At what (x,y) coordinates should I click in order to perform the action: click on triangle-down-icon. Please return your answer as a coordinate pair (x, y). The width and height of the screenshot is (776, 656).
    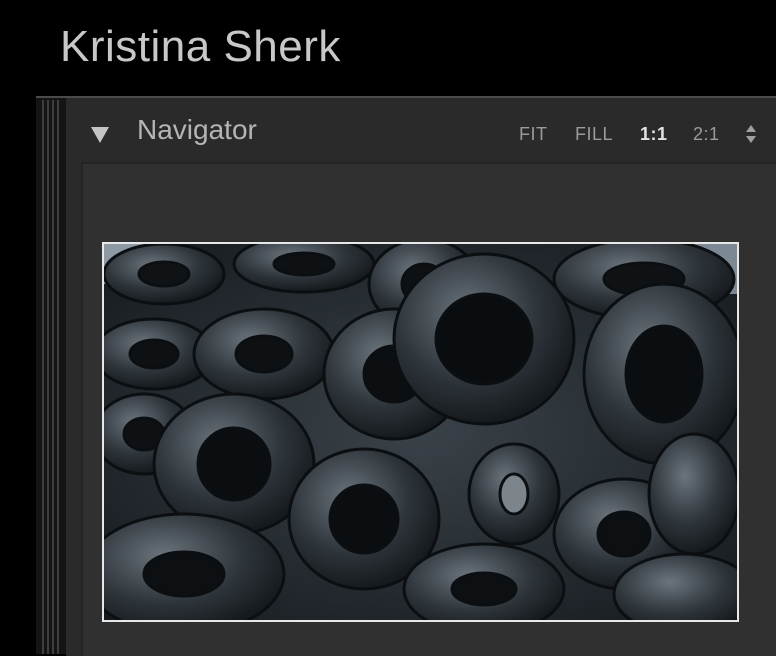
    Looking at the image, I should click on (100, 135).